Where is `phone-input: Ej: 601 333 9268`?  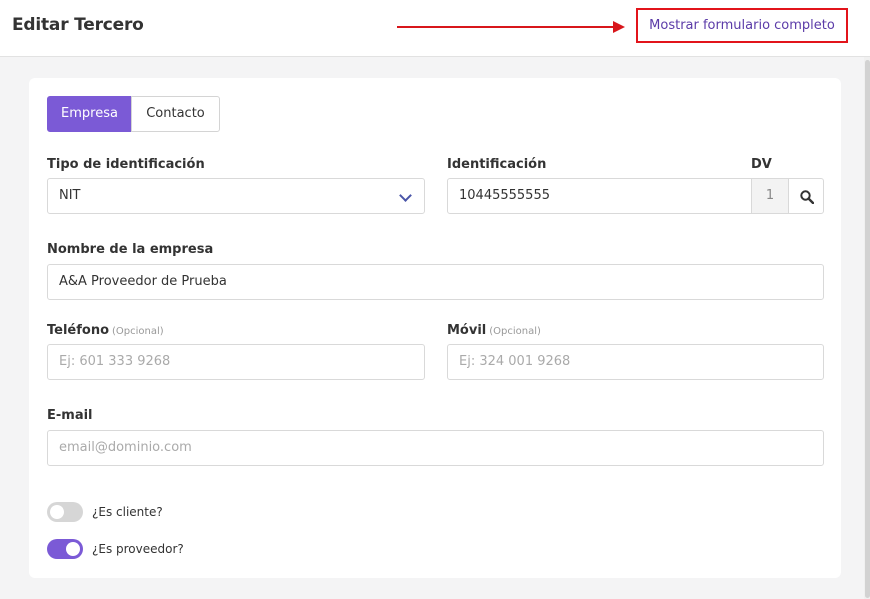 phone-input: Ej: 601 333 9268 is located at coordinates (236, 362).